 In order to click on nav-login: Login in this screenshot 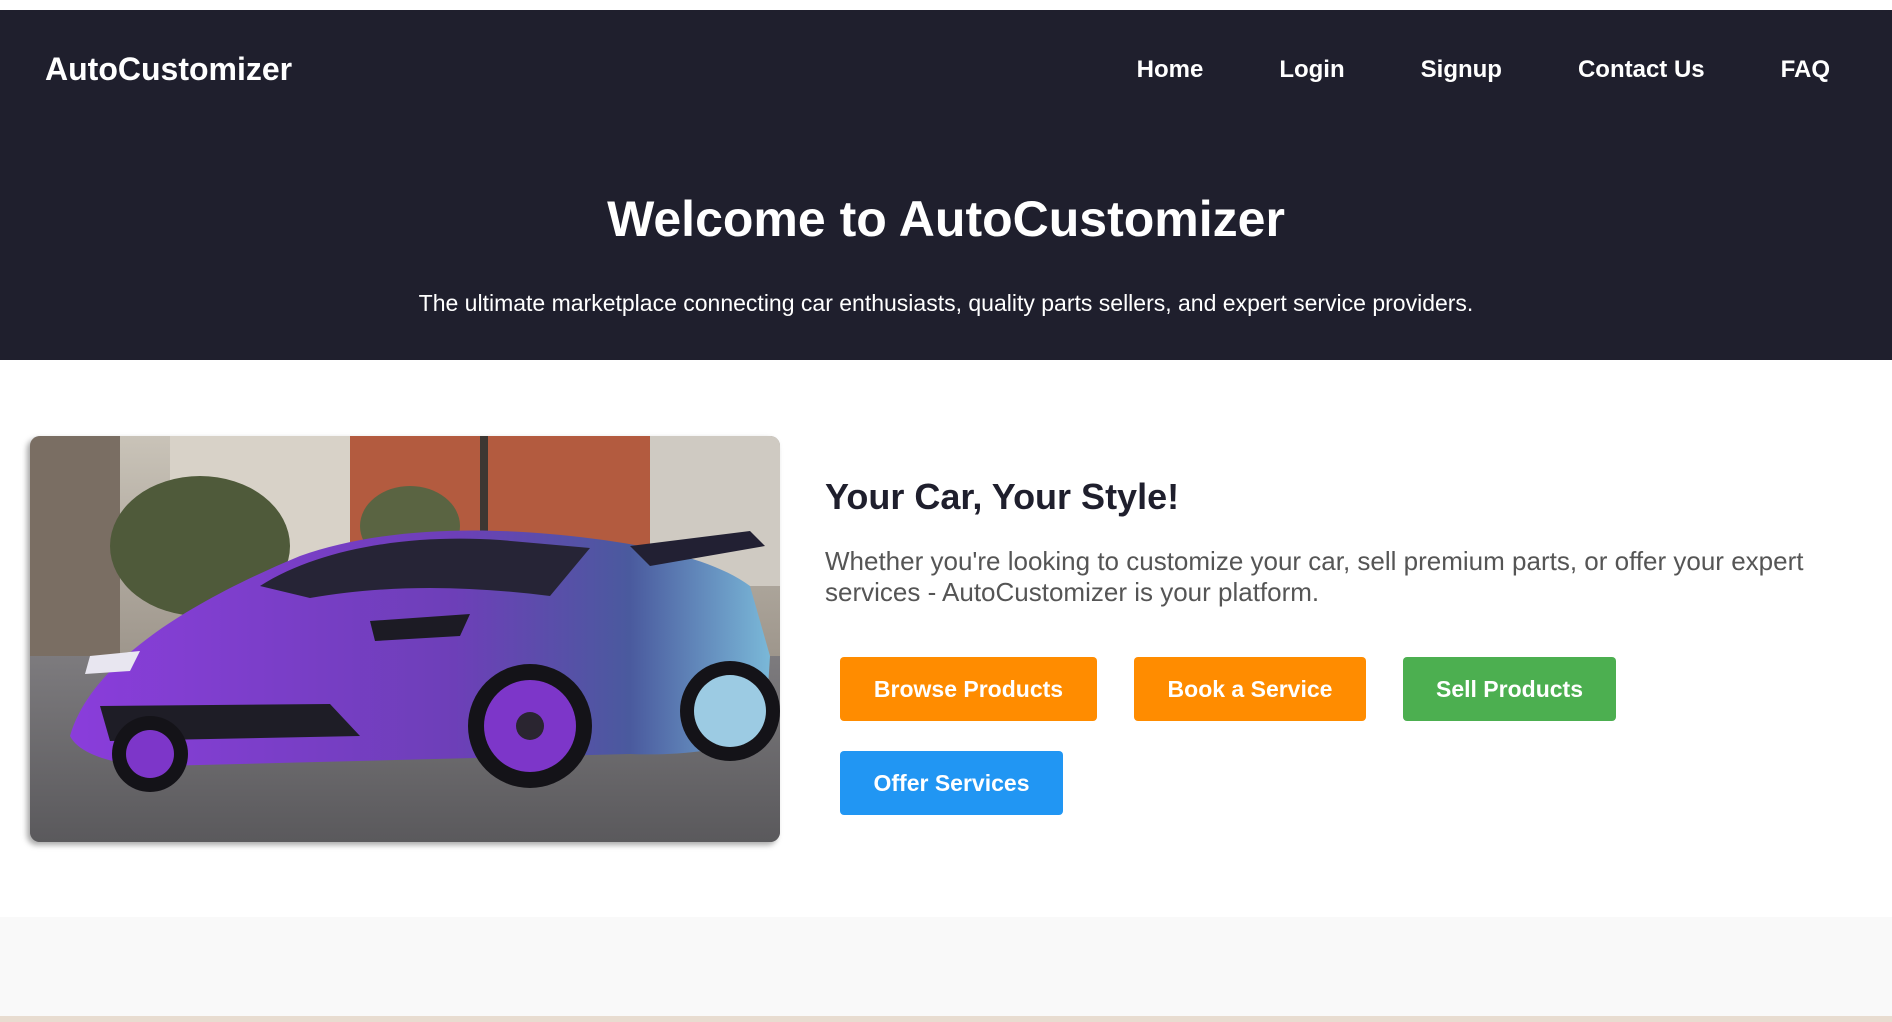, I will do `click(1311, 70)`.